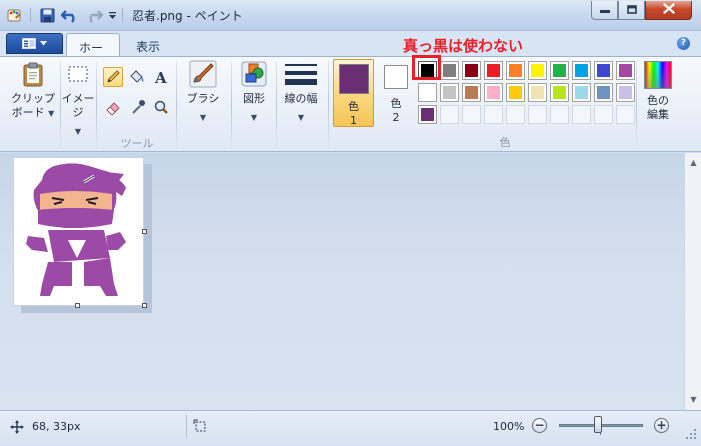 The width and height of the screenshot is (701, 446). I want to click on black-highlight-box, so click(426, 67).